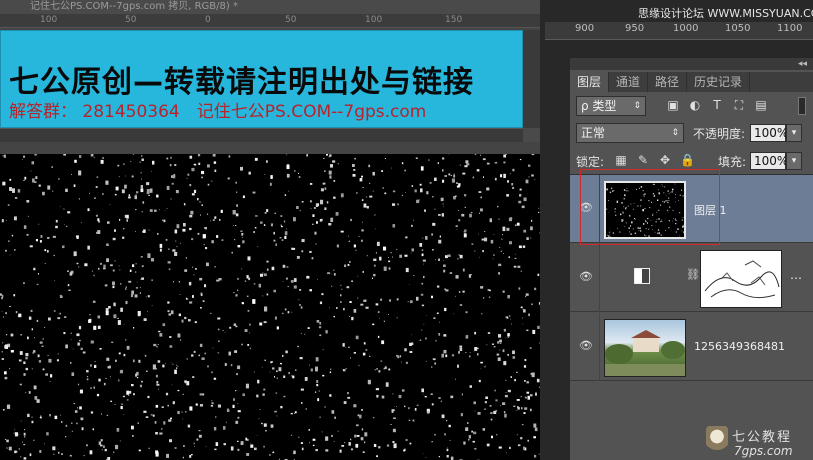  What do you see at coordinates (691, 347) in the screenshot?
I see `layer-row: 👁 1256349368481` at bounding box center [691, 347].